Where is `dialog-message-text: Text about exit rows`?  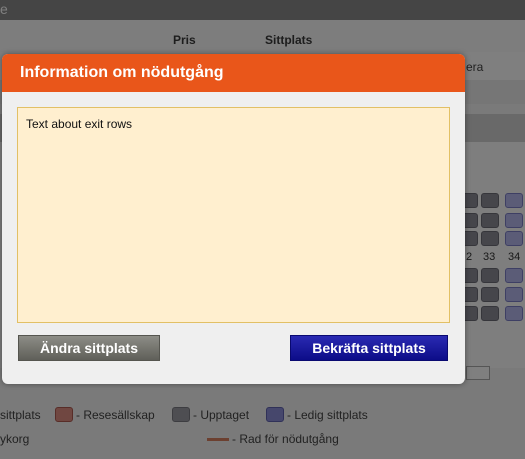
dialog-message-text: Text about exit rows is located at coordinates (79, 124).